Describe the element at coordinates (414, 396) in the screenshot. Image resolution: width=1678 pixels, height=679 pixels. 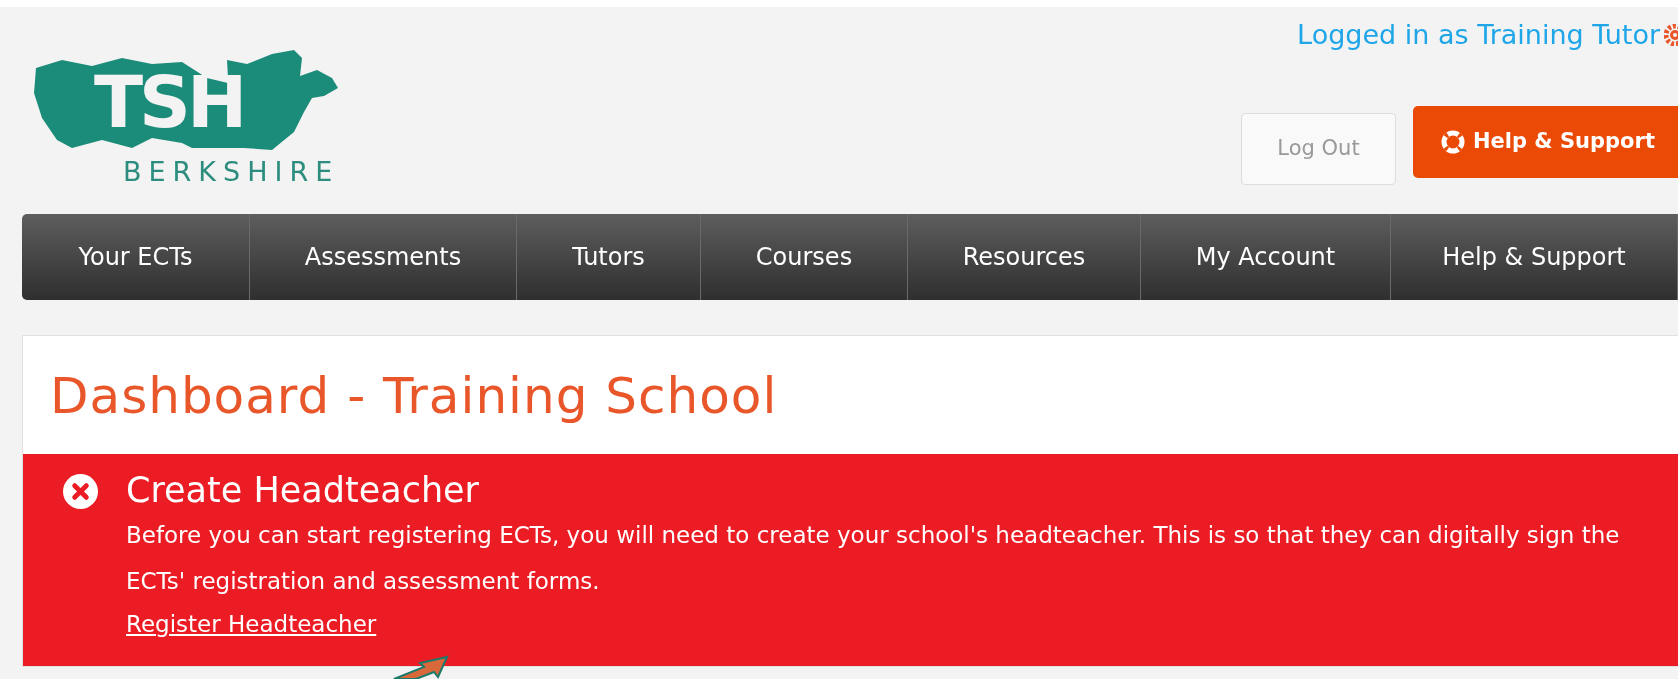
I see `page-title: Dashboard - Training School` at that location.